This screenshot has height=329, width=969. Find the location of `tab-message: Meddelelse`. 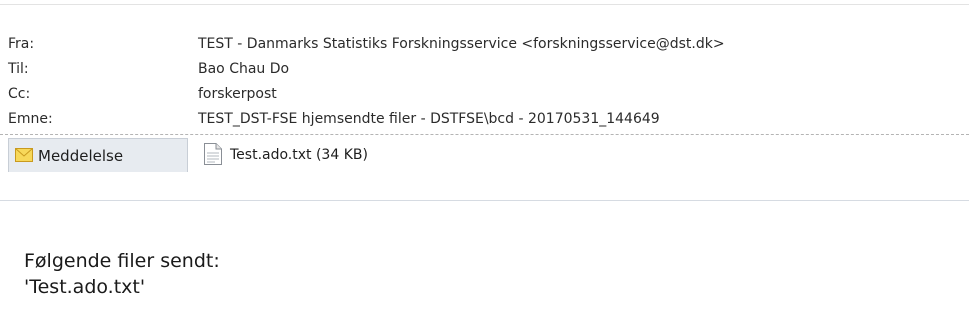

tab-message: Meddelelse is located at coordinates (98, 155).